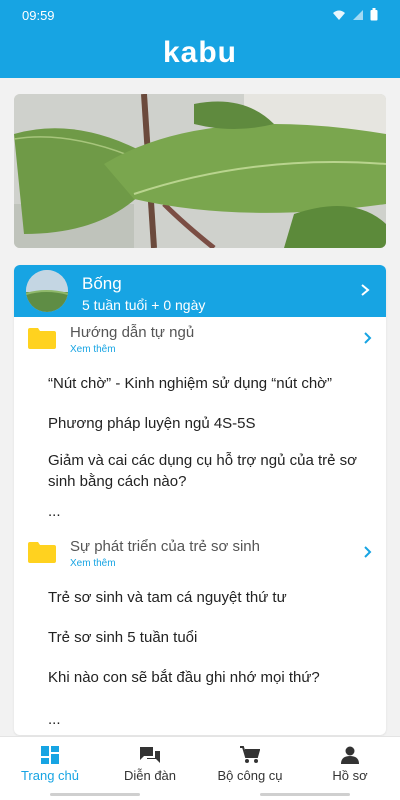 This screenshot has width=400, height=800. Describe the element at coordinates (208, 677) in the screenshot. I see `article-link: Khi nào con sẽ bắt đầu ghi nhớ mọi thứ?` at that location.